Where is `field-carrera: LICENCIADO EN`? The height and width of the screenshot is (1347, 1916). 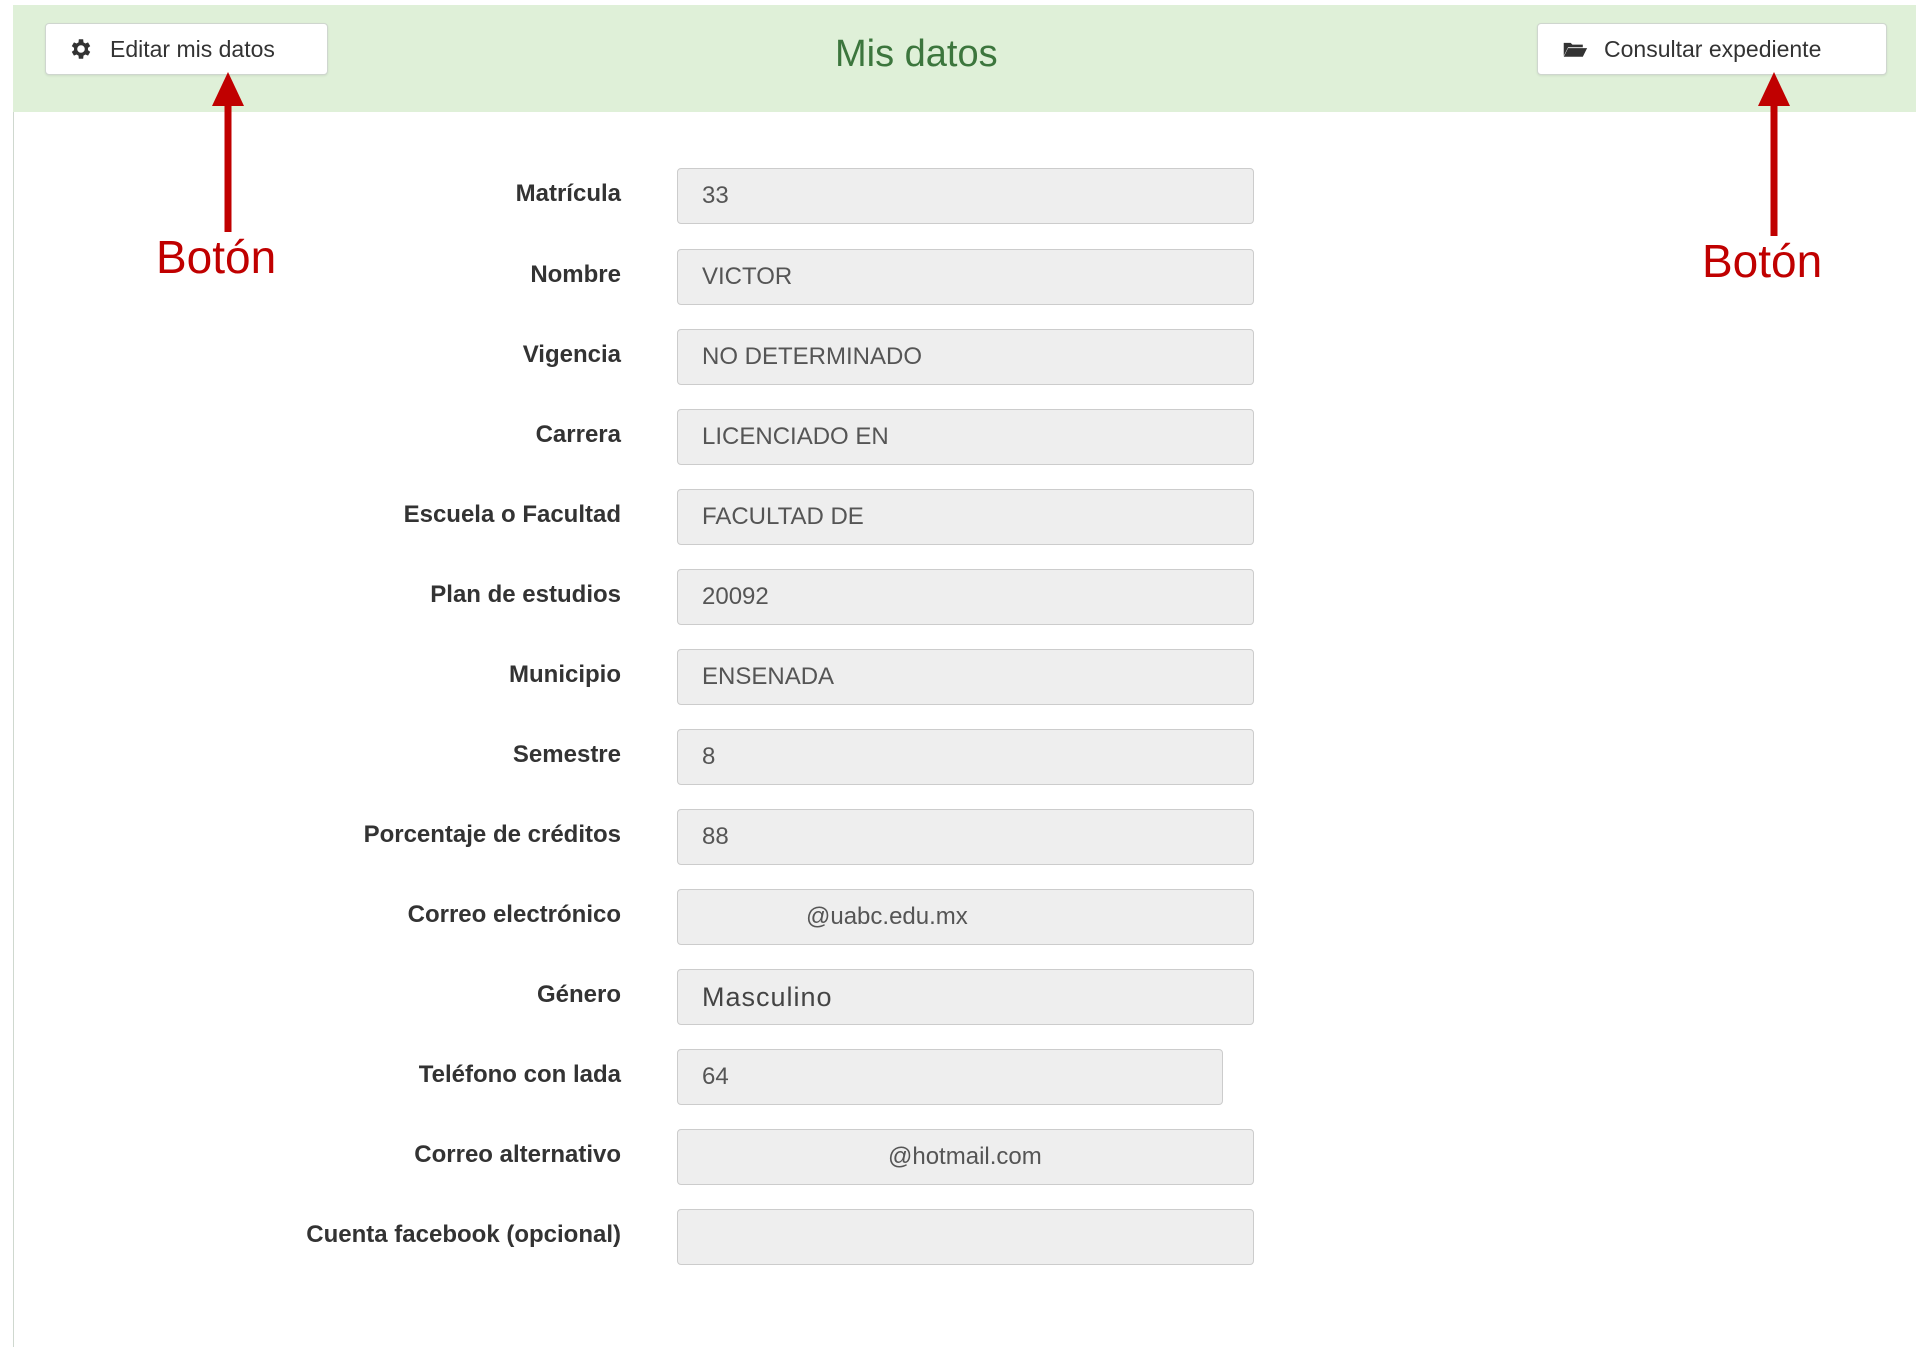 field-carrera: LICENCIADO EN is located at coordinates (965, 437).